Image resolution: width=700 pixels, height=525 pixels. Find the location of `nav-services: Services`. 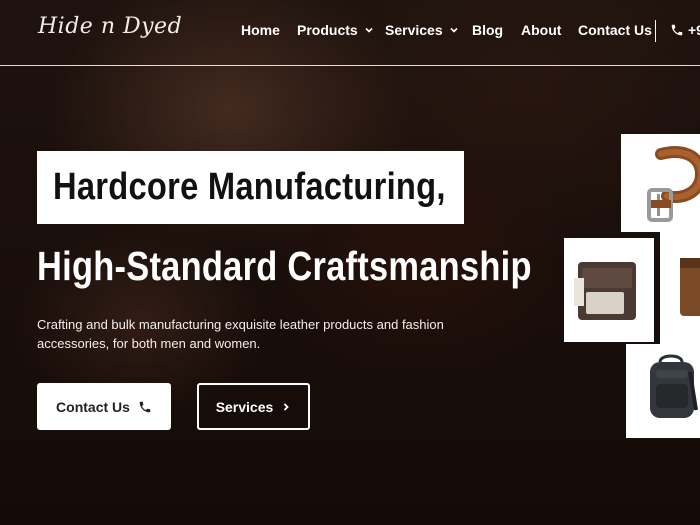

nav-services: Services is located at coordinates (422, 30).